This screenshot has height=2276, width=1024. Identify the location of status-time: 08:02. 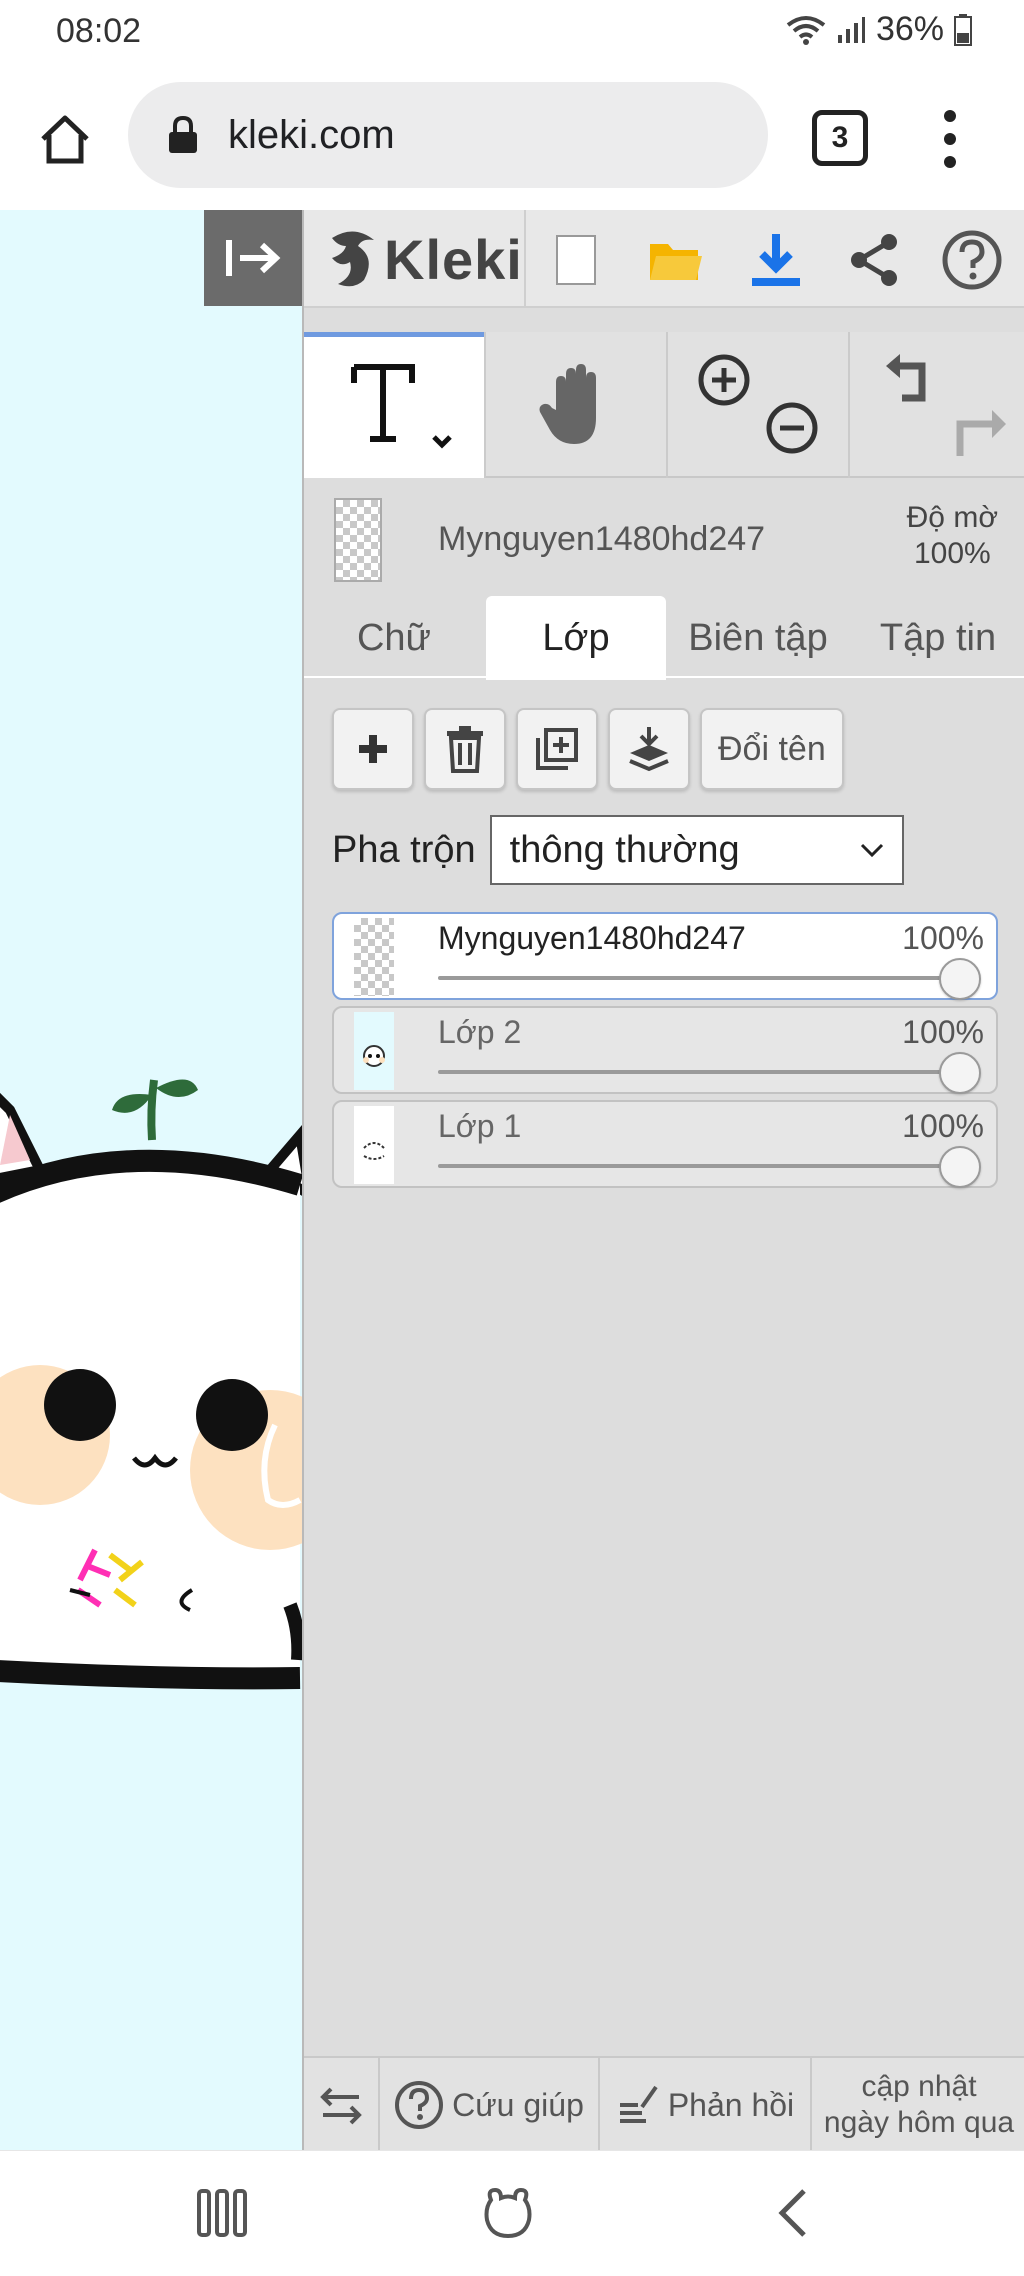
(99, 31).